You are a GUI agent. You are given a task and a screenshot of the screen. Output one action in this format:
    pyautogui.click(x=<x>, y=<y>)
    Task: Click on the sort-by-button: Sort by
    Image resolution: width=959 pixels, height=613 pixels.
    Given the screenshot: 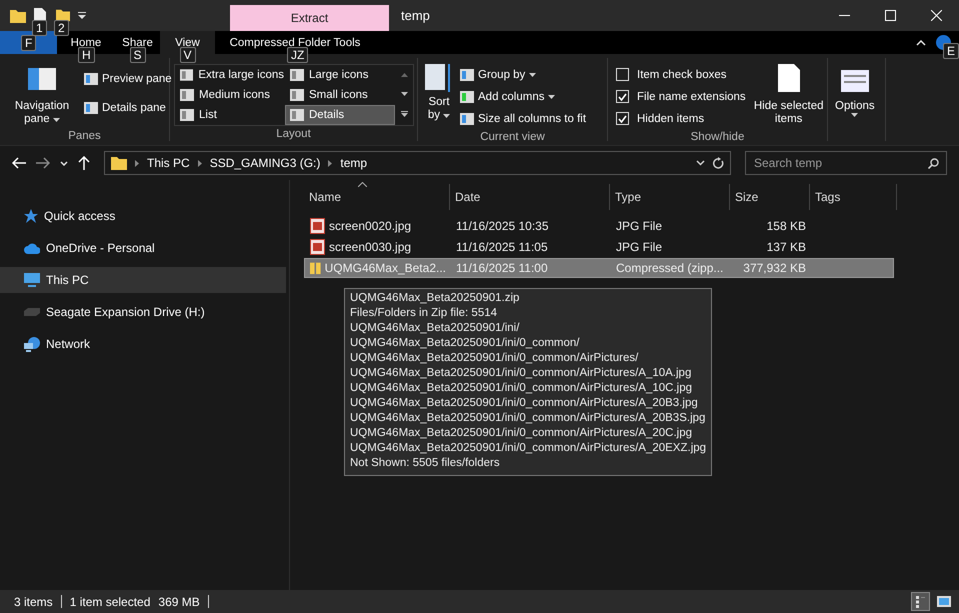 What is the action you would take?
    pyautogui.click(x=439, y=92)
    